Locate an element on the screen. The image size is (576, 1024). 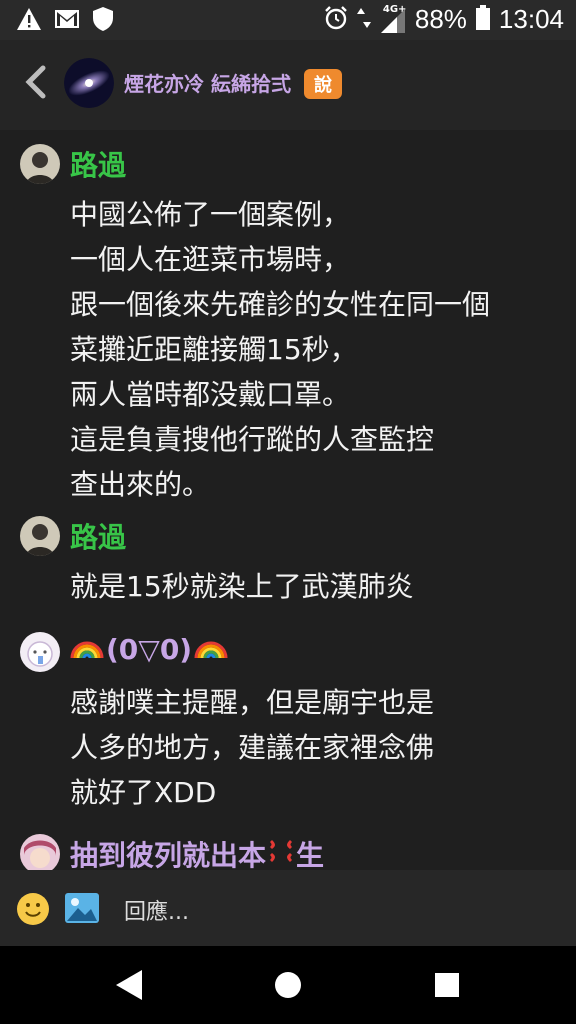
home-circle-icon is located at coordinates (288, 985).